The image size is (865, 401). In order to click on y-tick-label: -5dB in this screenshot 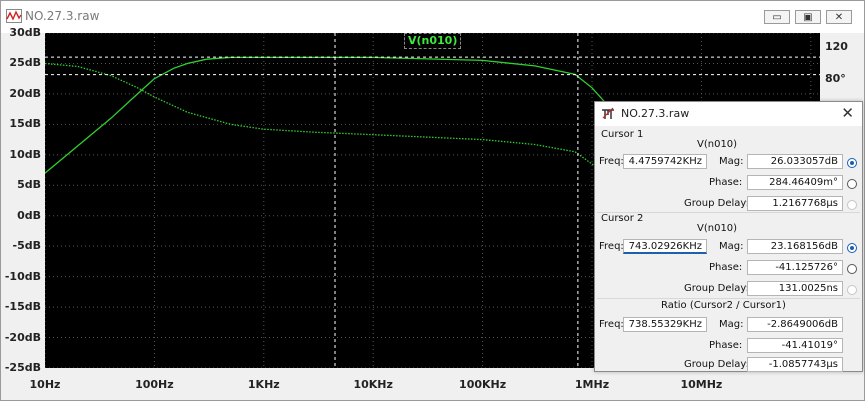, I will do `click(26, 246)`.